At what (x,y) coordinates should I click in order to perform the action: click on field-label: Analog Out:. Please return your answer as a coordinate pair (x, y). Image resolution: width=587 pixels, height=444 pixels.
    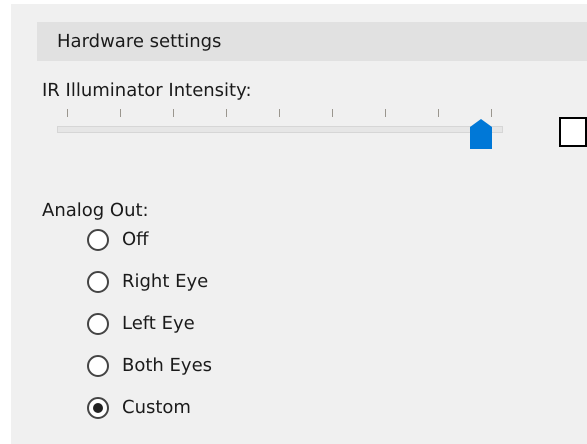
    Looking at the image, I should click on (96, 211).